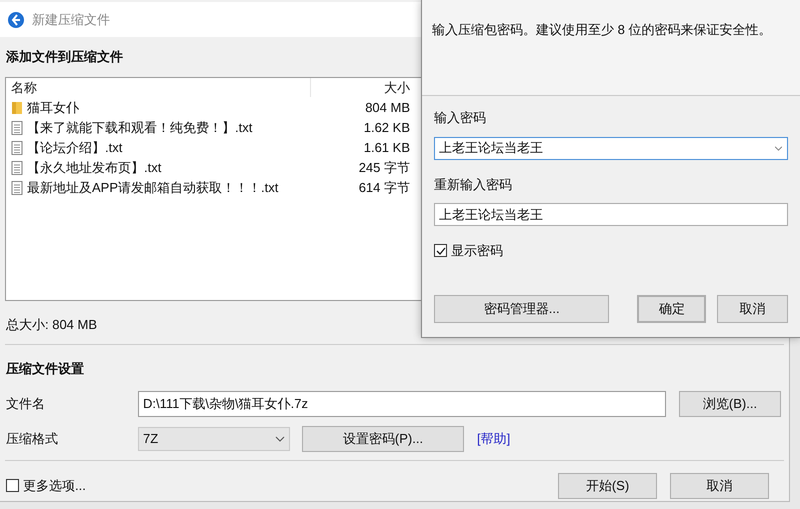 The image size is (800, 509). Describe the element at coordinates (94, 167) in the screenshot. I see `file-name: 【永久地址发布页】.txt` at that location.